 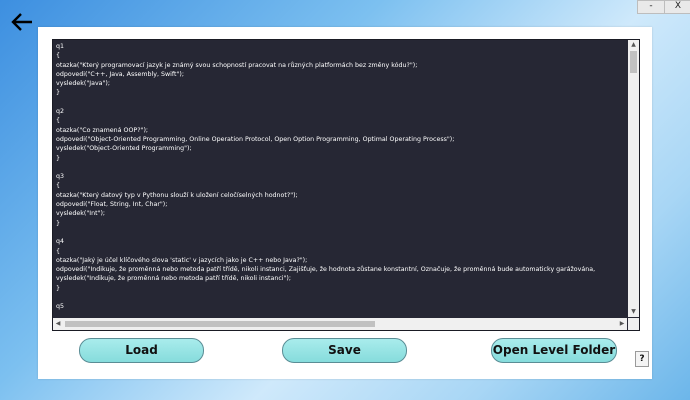 I want to click on code-line: vysledek("Int");, so click(x=81, y=214).